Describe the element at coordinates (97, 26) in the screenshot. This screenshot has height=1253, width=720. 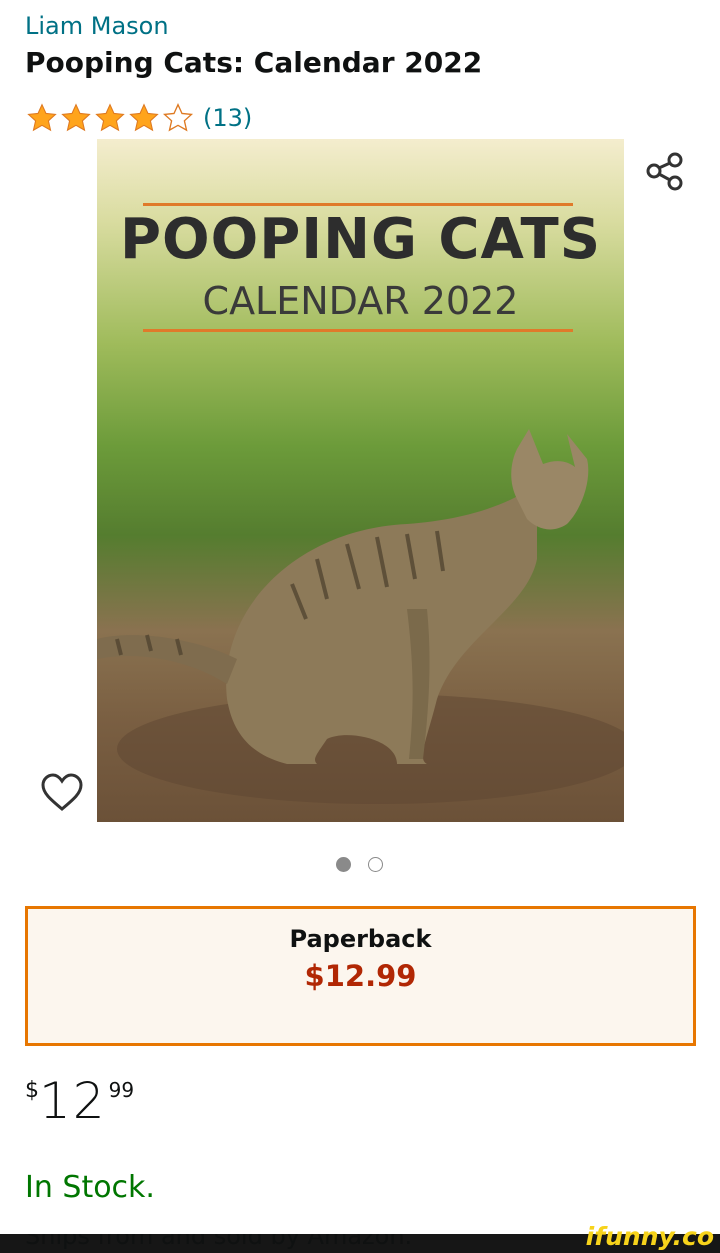
I see `author-link: Liam Mason` at that location.